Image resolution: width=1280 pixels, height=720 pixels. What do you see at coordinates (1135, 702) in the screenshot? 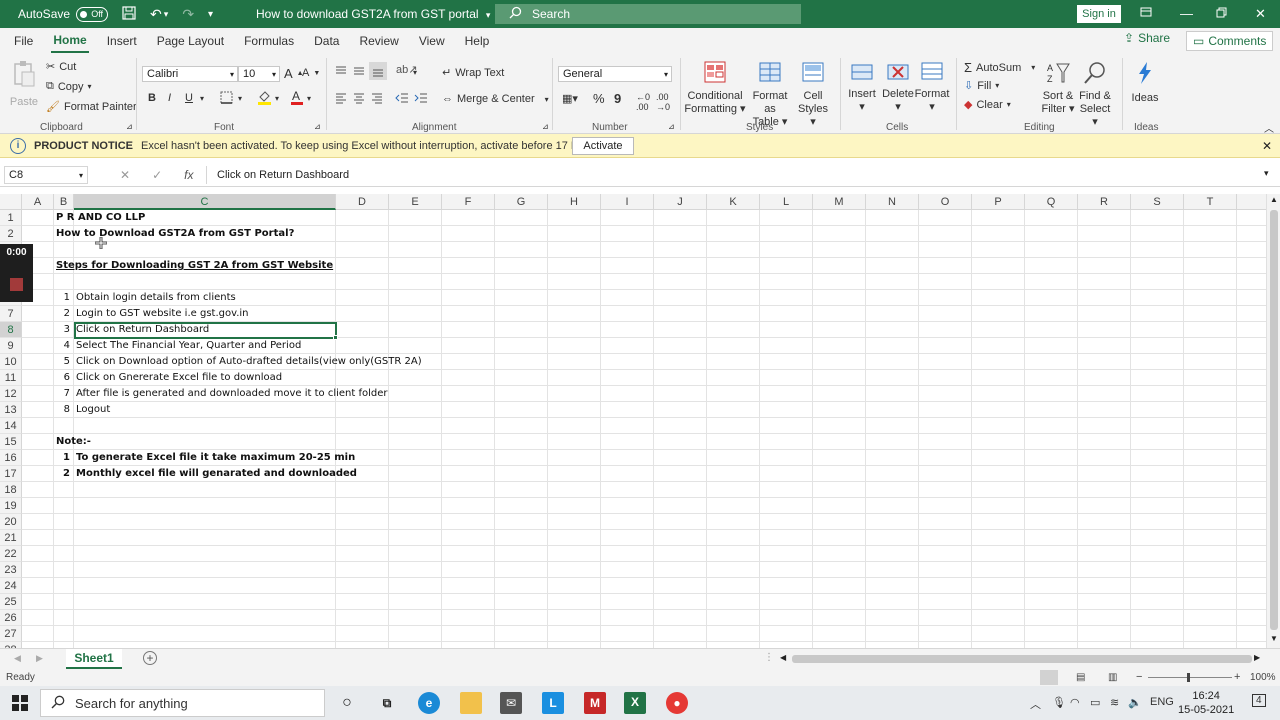
I see `volume-icon: 🔈` at bounding box center [1135, 702].